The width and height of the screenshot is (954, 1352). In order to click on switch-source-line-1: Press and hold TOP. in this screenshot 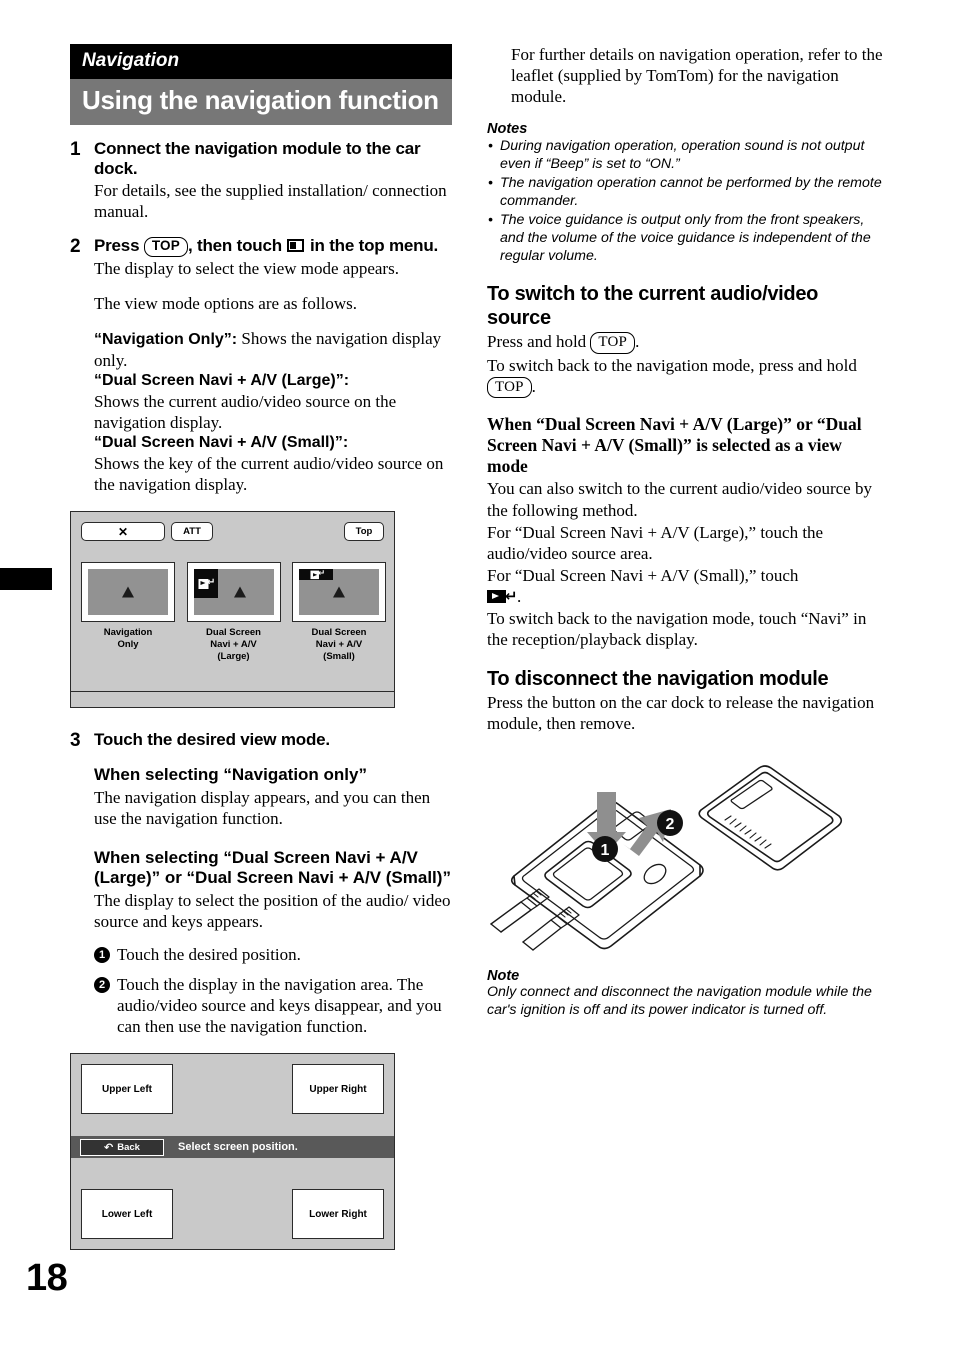, I will do `click(685, 342)`.